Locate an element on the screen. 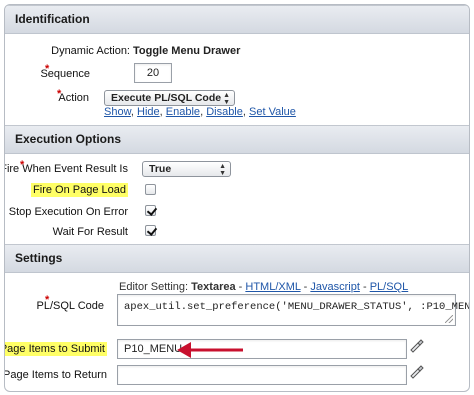  action-link-enable: Enable is located at coordinates (183, 112).